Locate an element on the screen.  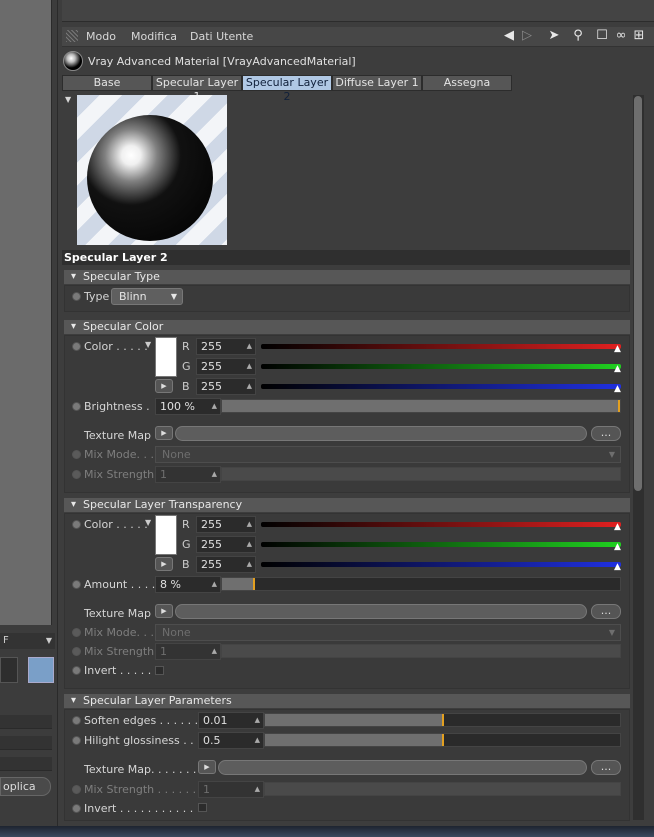
section-specular-color: Specular Color is located at coordinates (347, 327).